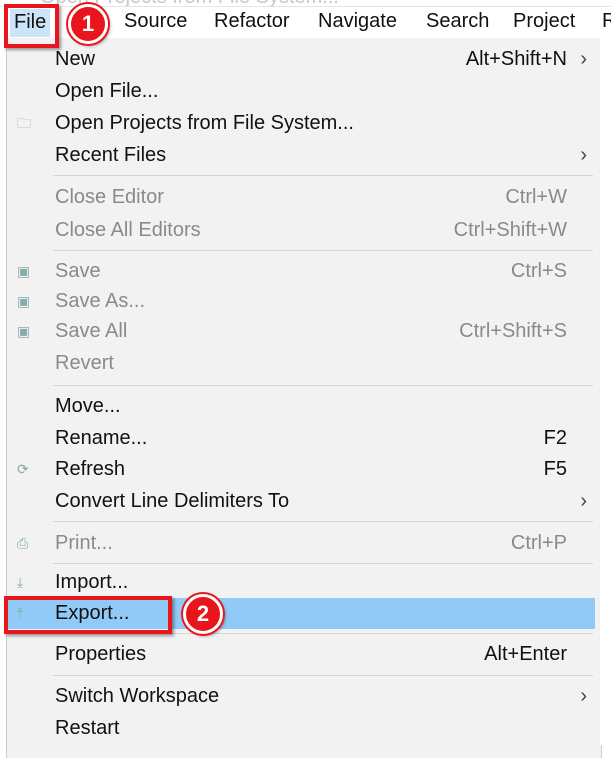 This screenshot has height=758, width=611. I want to click on menu-item-refresh: ⟳ Refresh F5, so click(301, 469).